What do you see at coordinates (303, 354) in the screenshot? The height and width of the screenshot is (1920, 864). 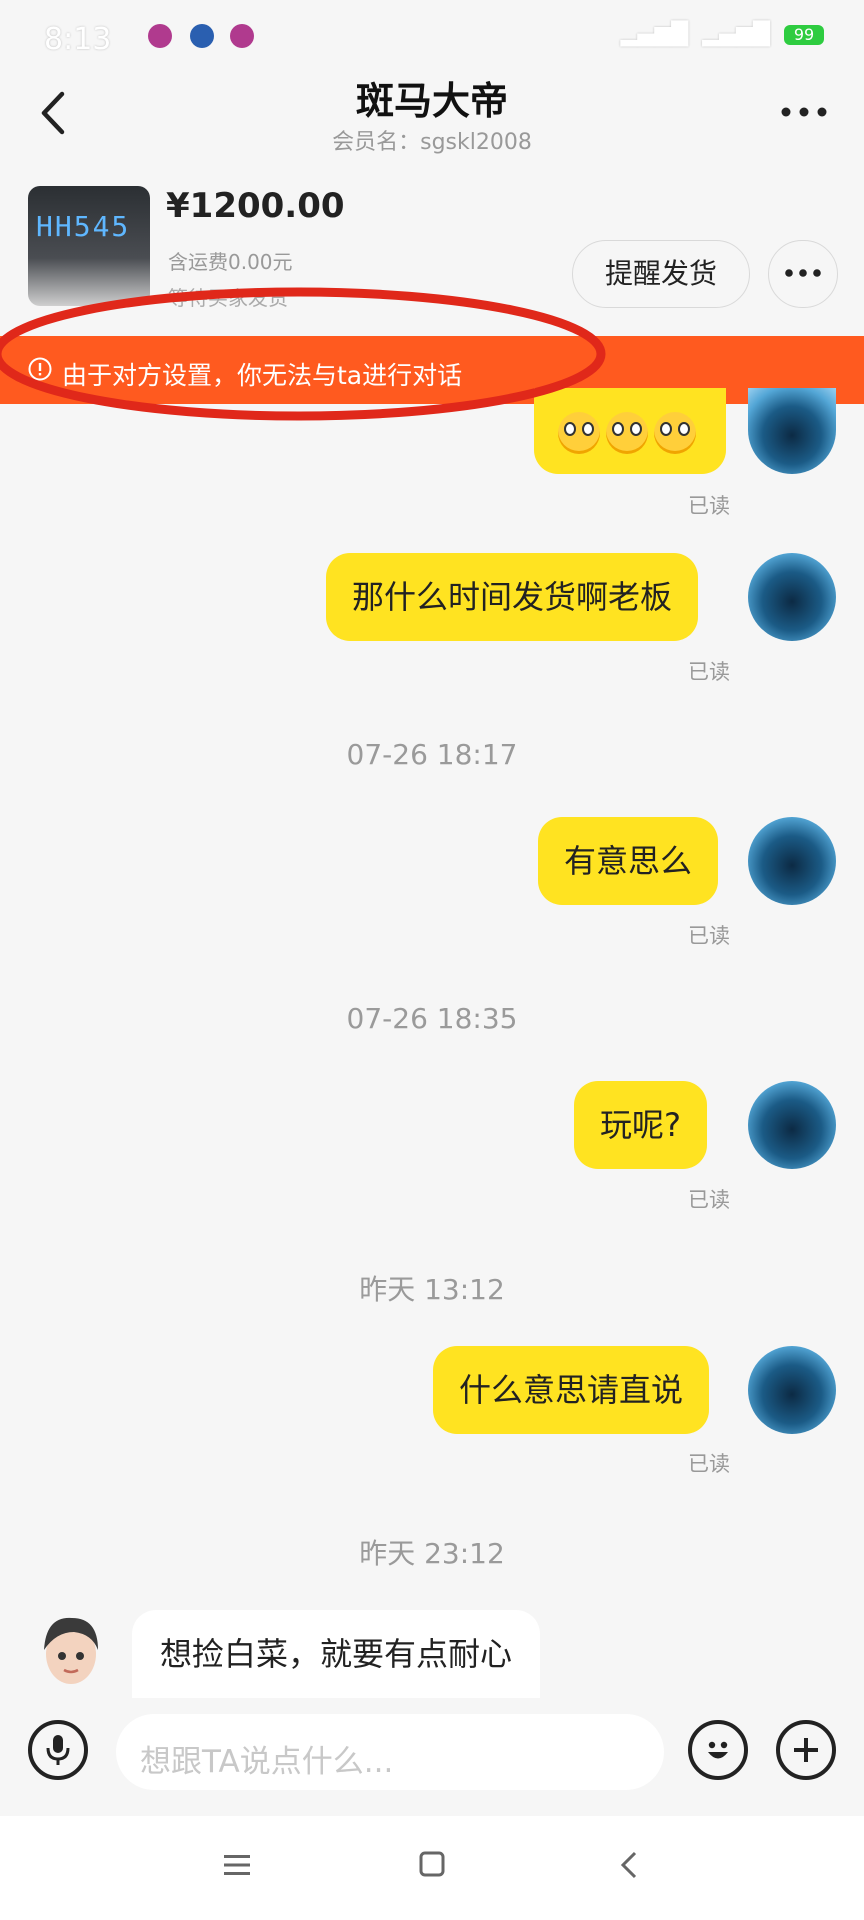 I see `annotation-circle` at bounding box center [303, 354].